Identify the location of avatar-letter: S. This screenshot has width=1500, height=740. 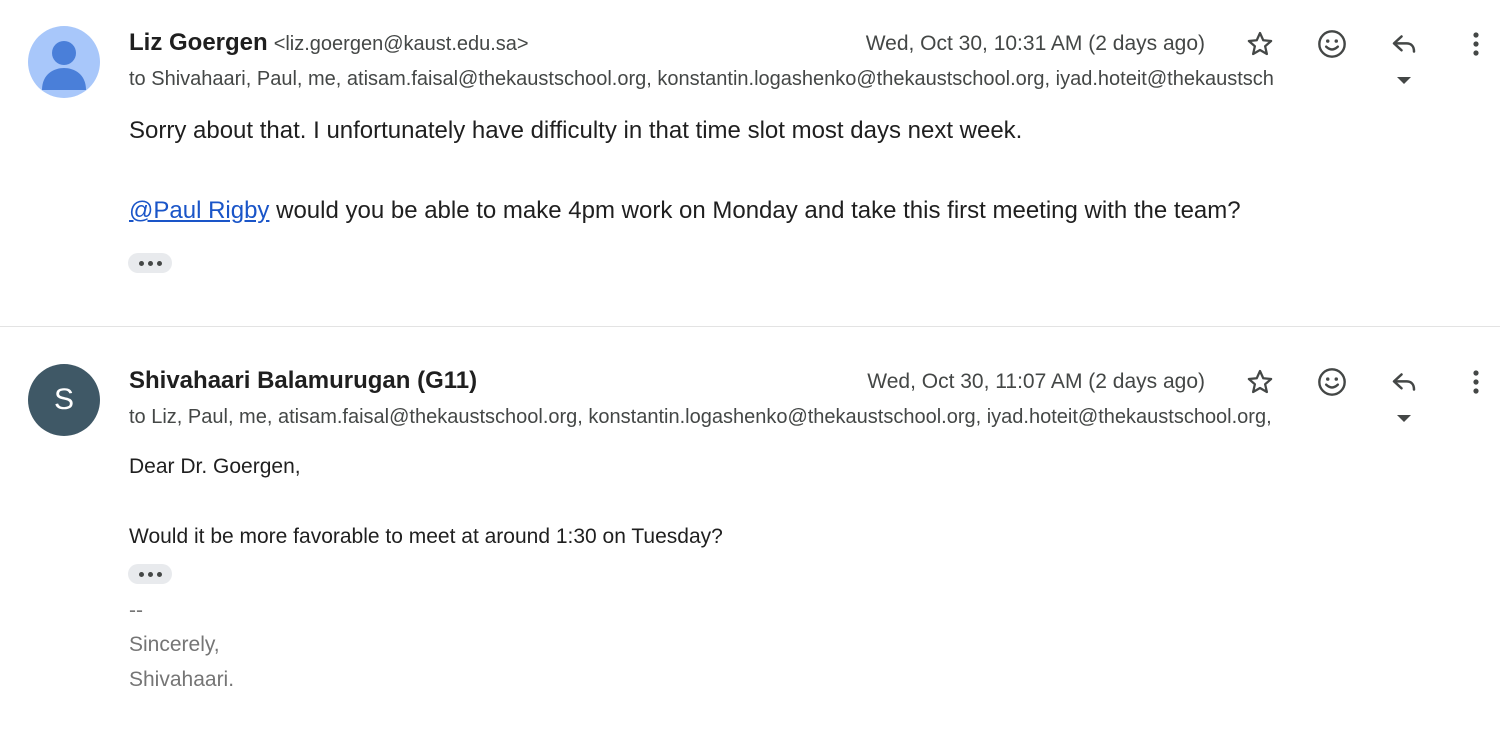
(63, 399).